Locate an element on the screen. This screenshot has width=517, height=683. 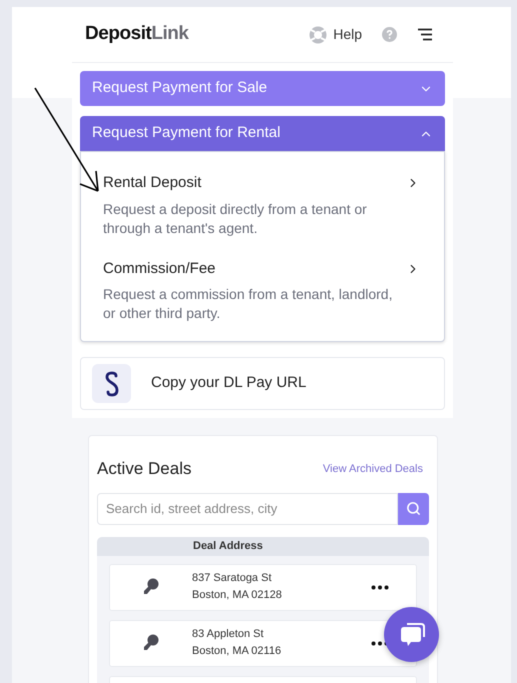
lifebuoy-icon is located at coordinates (318, 35).